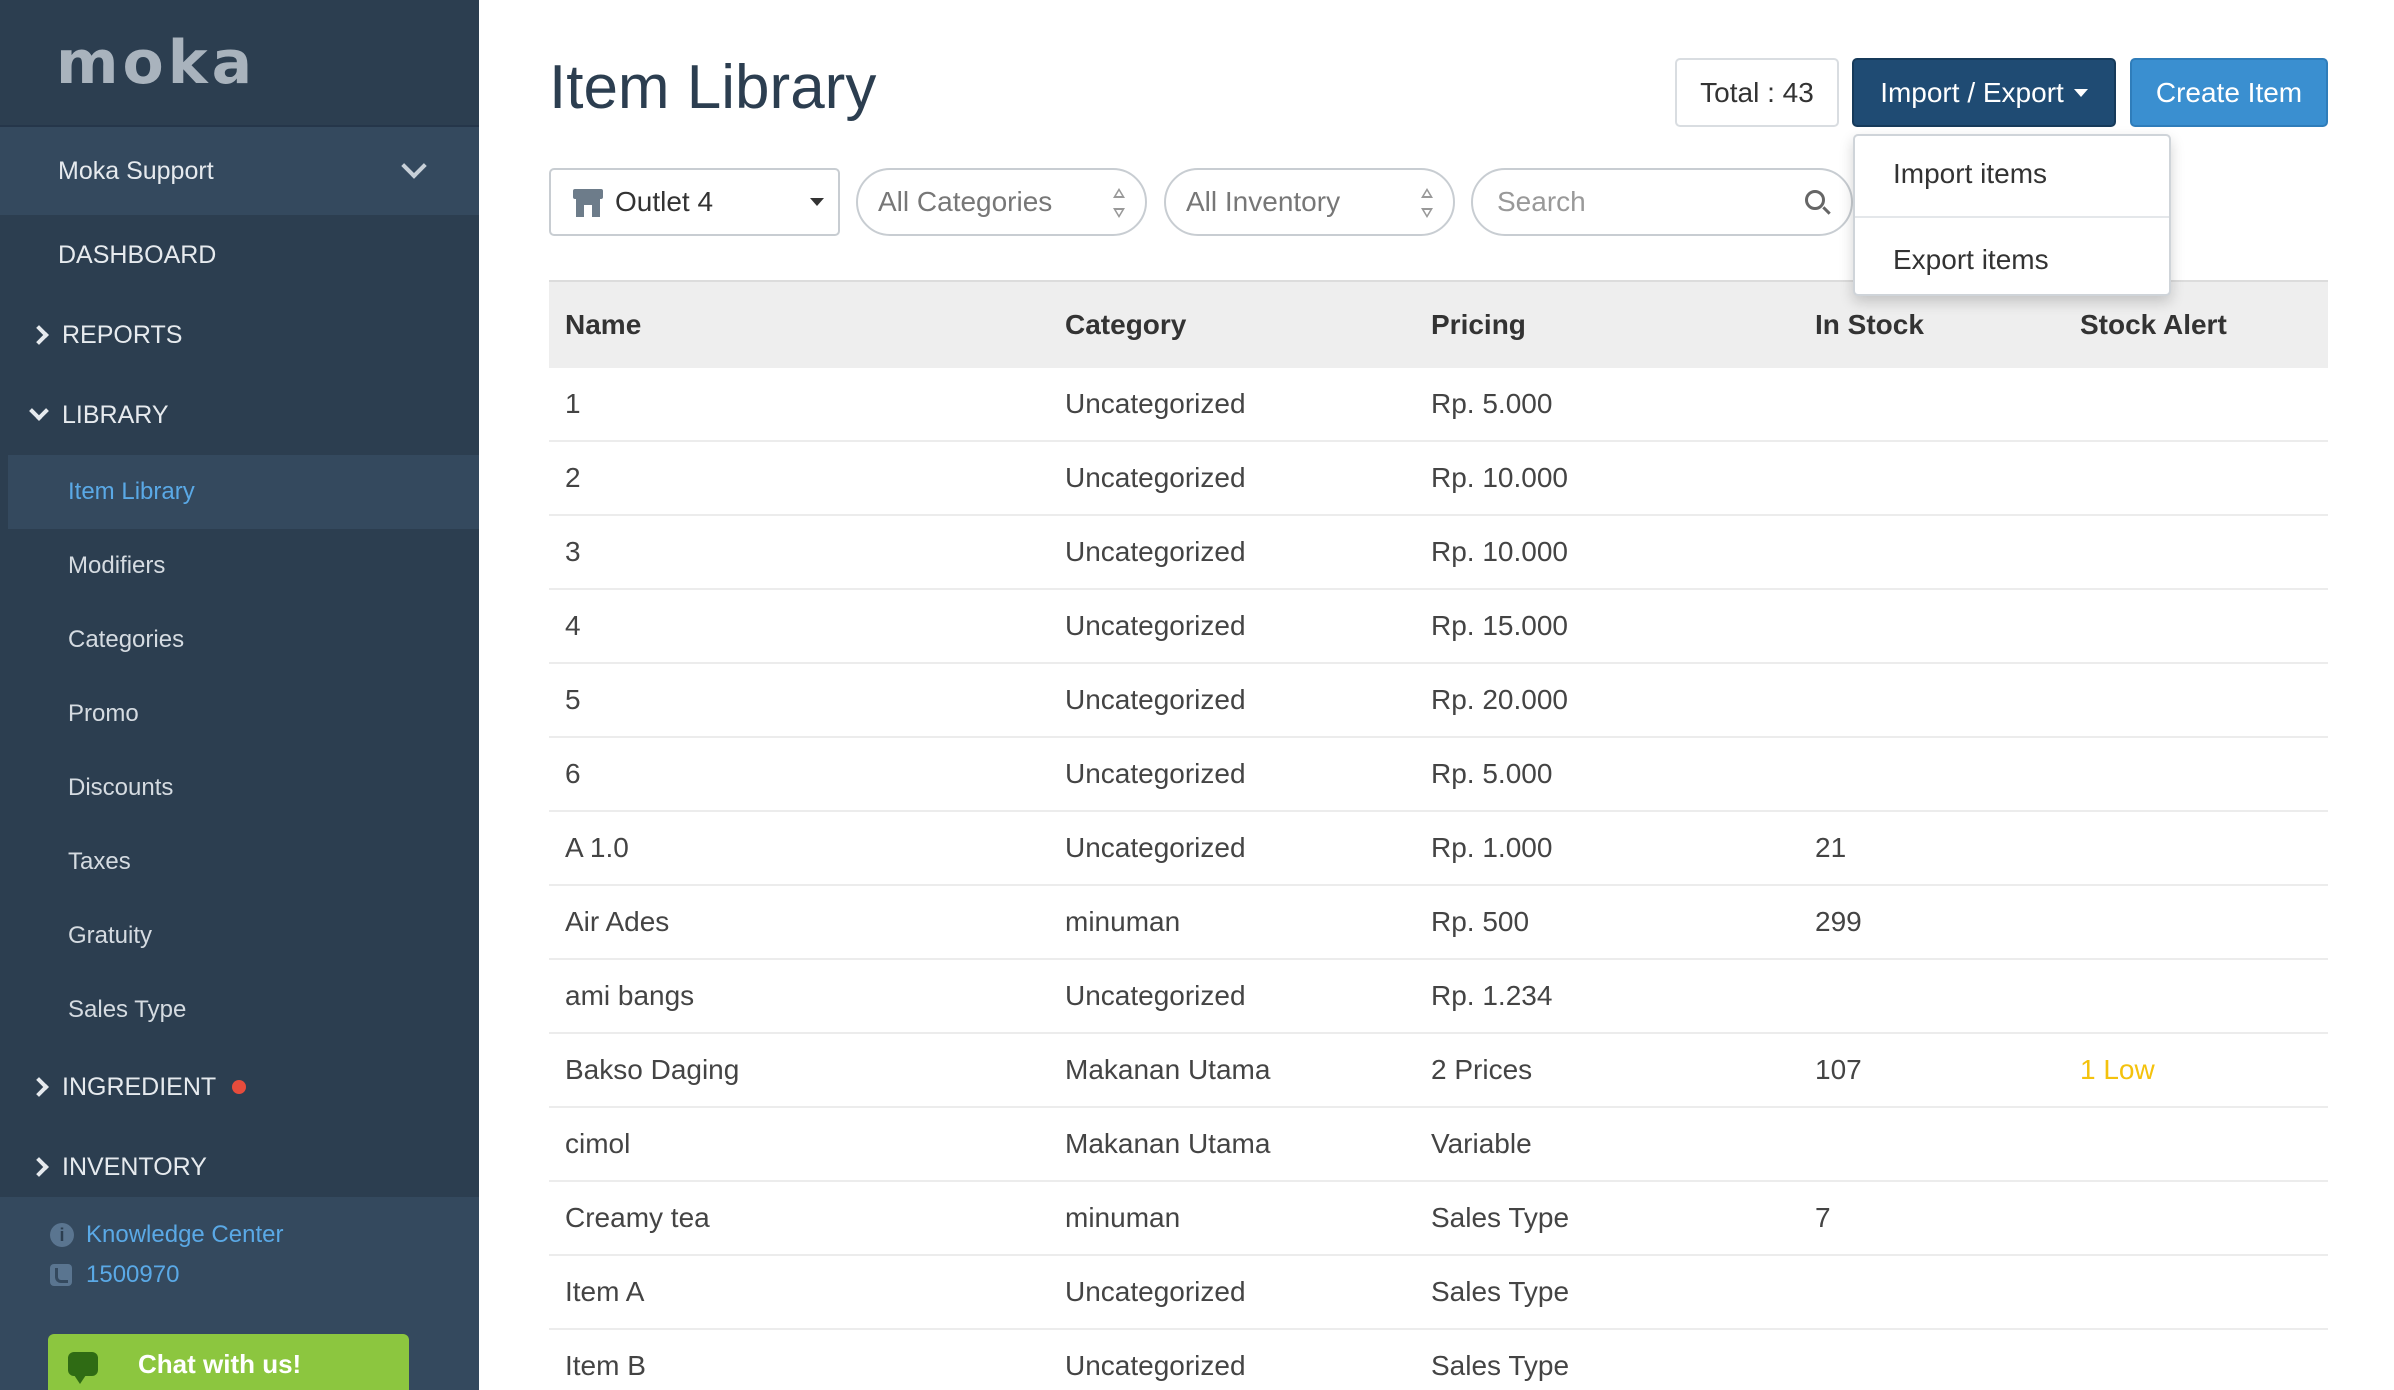 The width and height of the screenshot is (2394, 1390). Describe the element at coordinates (239, 862) in the screenshot. I see `sidebar-item-taxes: Taxes` at that location.